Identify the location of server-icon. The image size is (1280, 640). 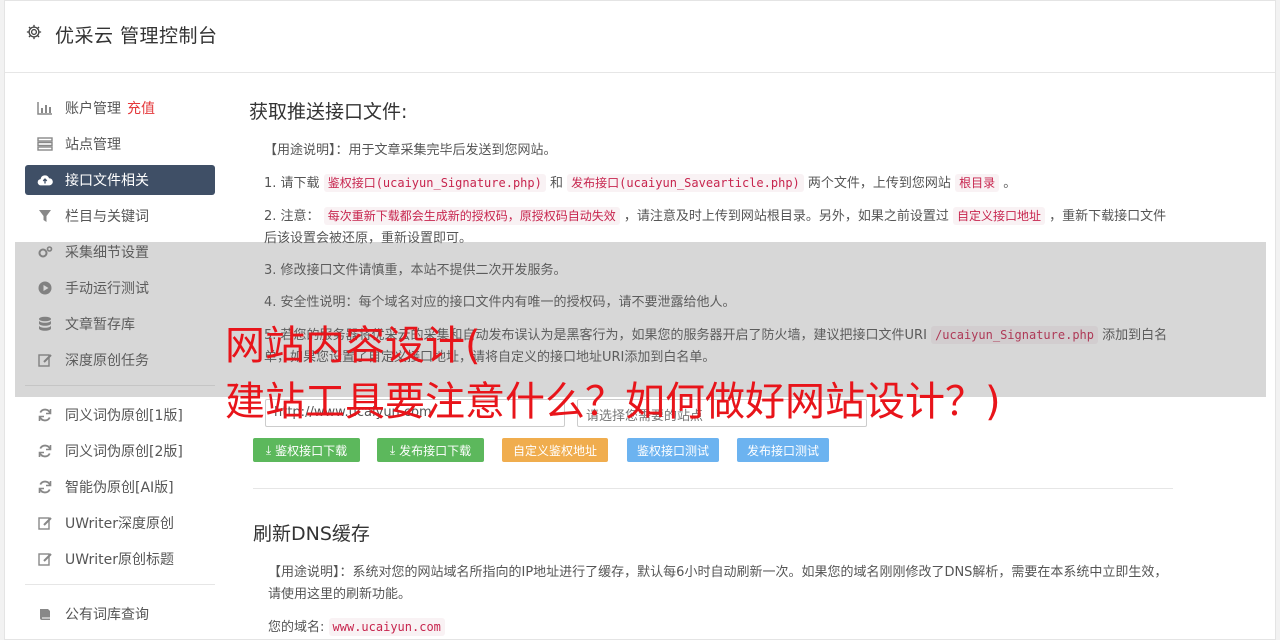
(45, 144).